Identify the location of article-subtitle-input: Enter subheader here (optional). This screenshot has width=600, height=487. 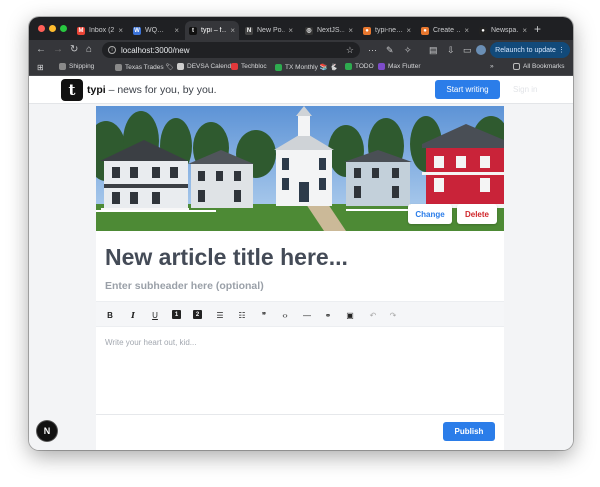
(184, 286).